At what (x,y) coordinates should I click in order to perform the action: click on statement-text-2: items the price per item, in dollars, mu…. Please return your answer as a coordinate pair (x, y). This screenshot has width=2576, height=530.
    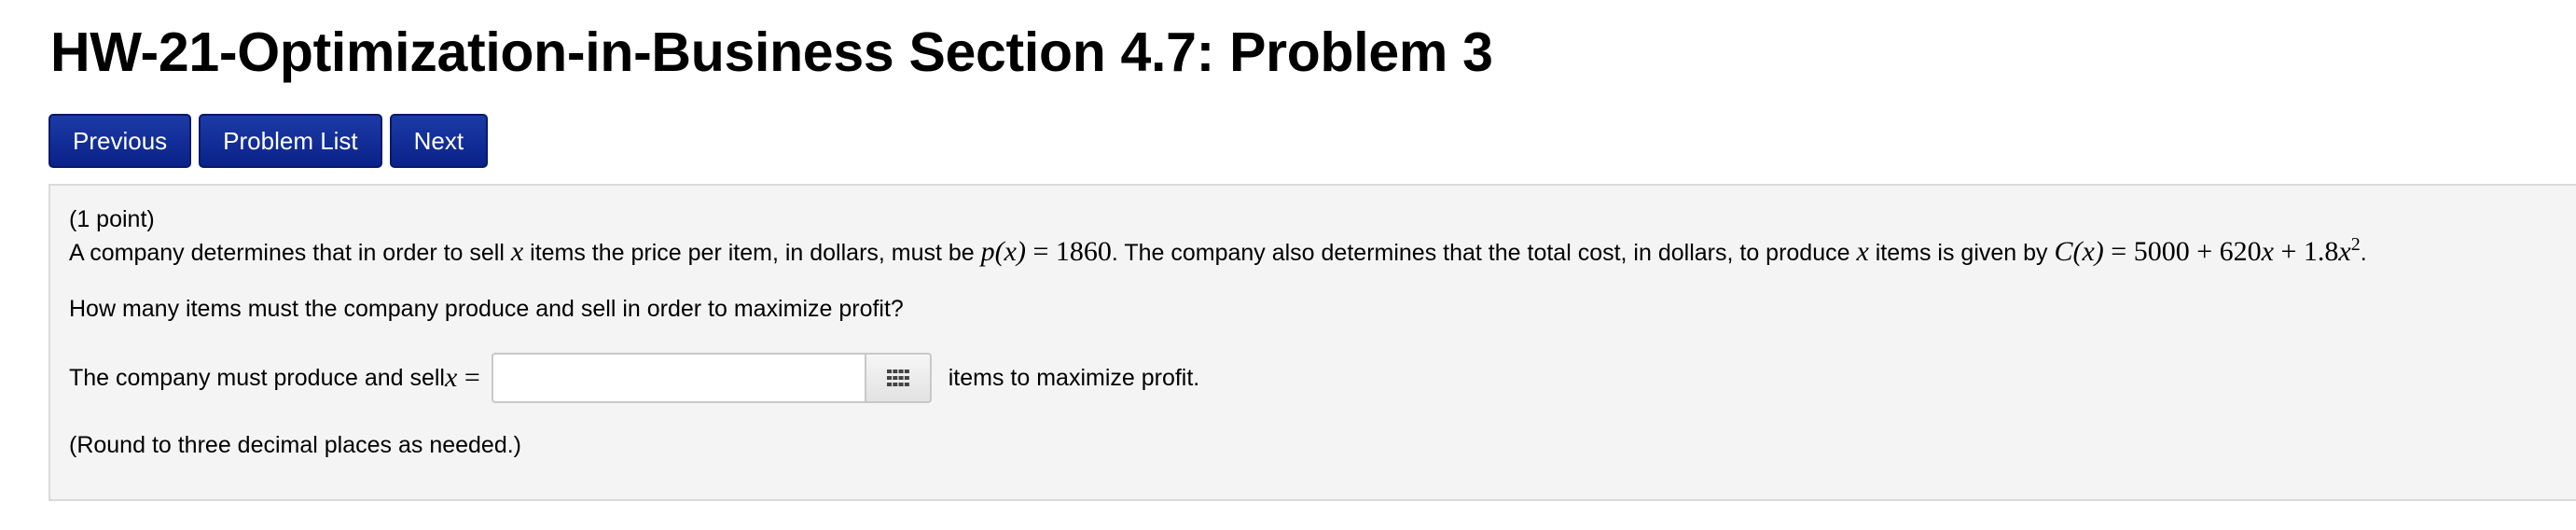
    Looking at the image, I should click on (752, 253).